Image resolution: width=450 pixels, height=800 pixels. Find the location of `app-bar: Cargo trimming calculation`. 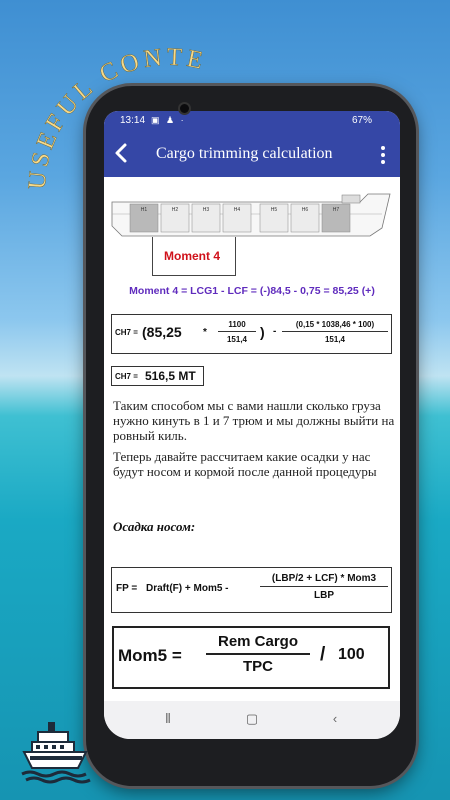

app-bar: Cargo trimming calculation is located at coordinates (252, 154).